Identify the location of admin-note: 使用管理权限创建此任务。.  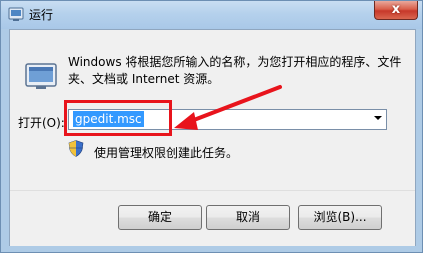
(166, 153).